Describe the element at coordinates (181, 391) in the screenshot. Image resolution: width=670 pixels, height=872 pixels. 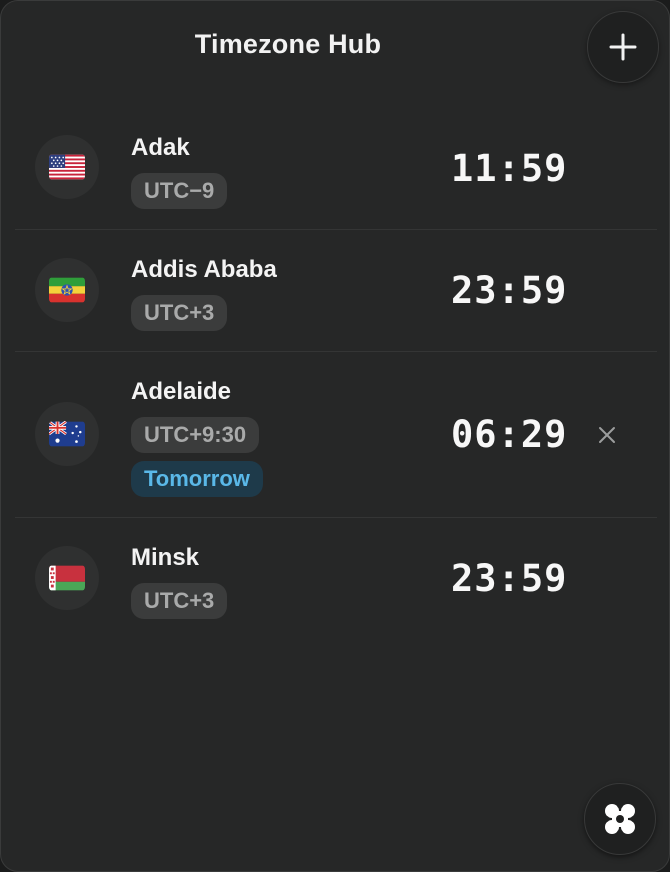
I see `city-name: Adelaide` at that location.